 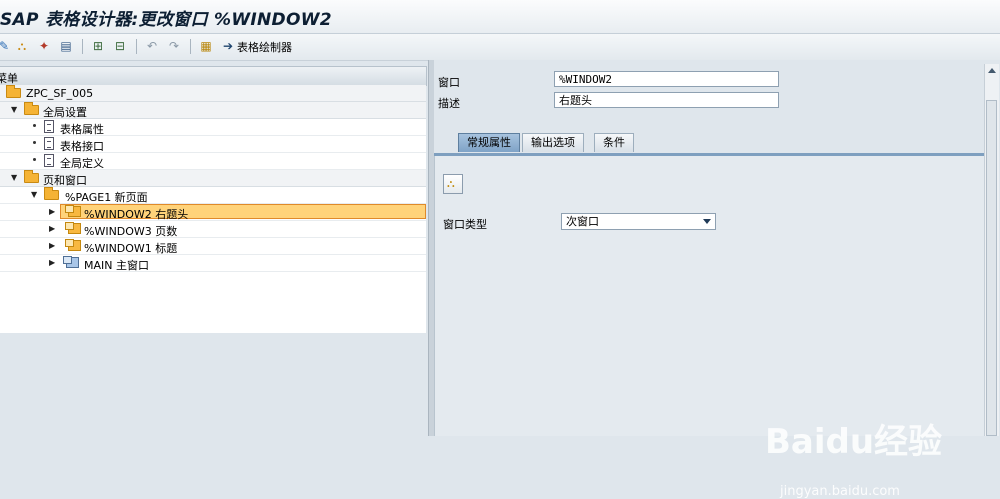 I want to click on collapse-all-icon: ⊟, so click(x=120, y=46).